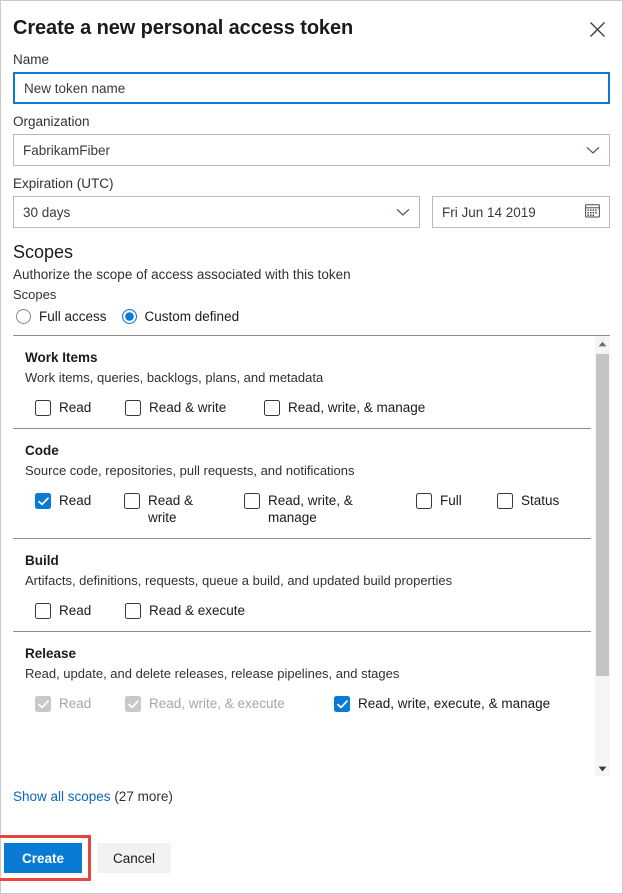 The height and width of the screenshot is (894, 623). I want to click on scopes-radio-group: Full access Custom defined, so click(311, 316).